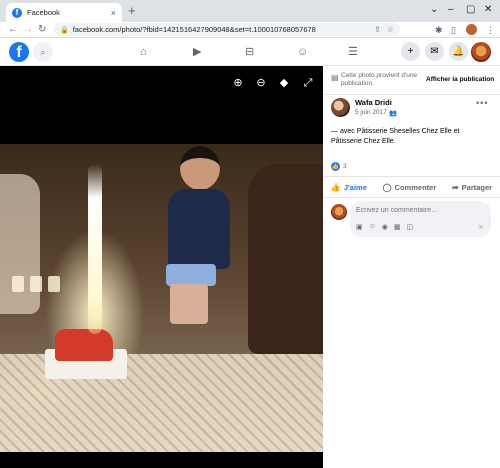 The width and height of the screenshot is (500, 468). I want to click on caption-prefix: — avec, so click(344, 131).